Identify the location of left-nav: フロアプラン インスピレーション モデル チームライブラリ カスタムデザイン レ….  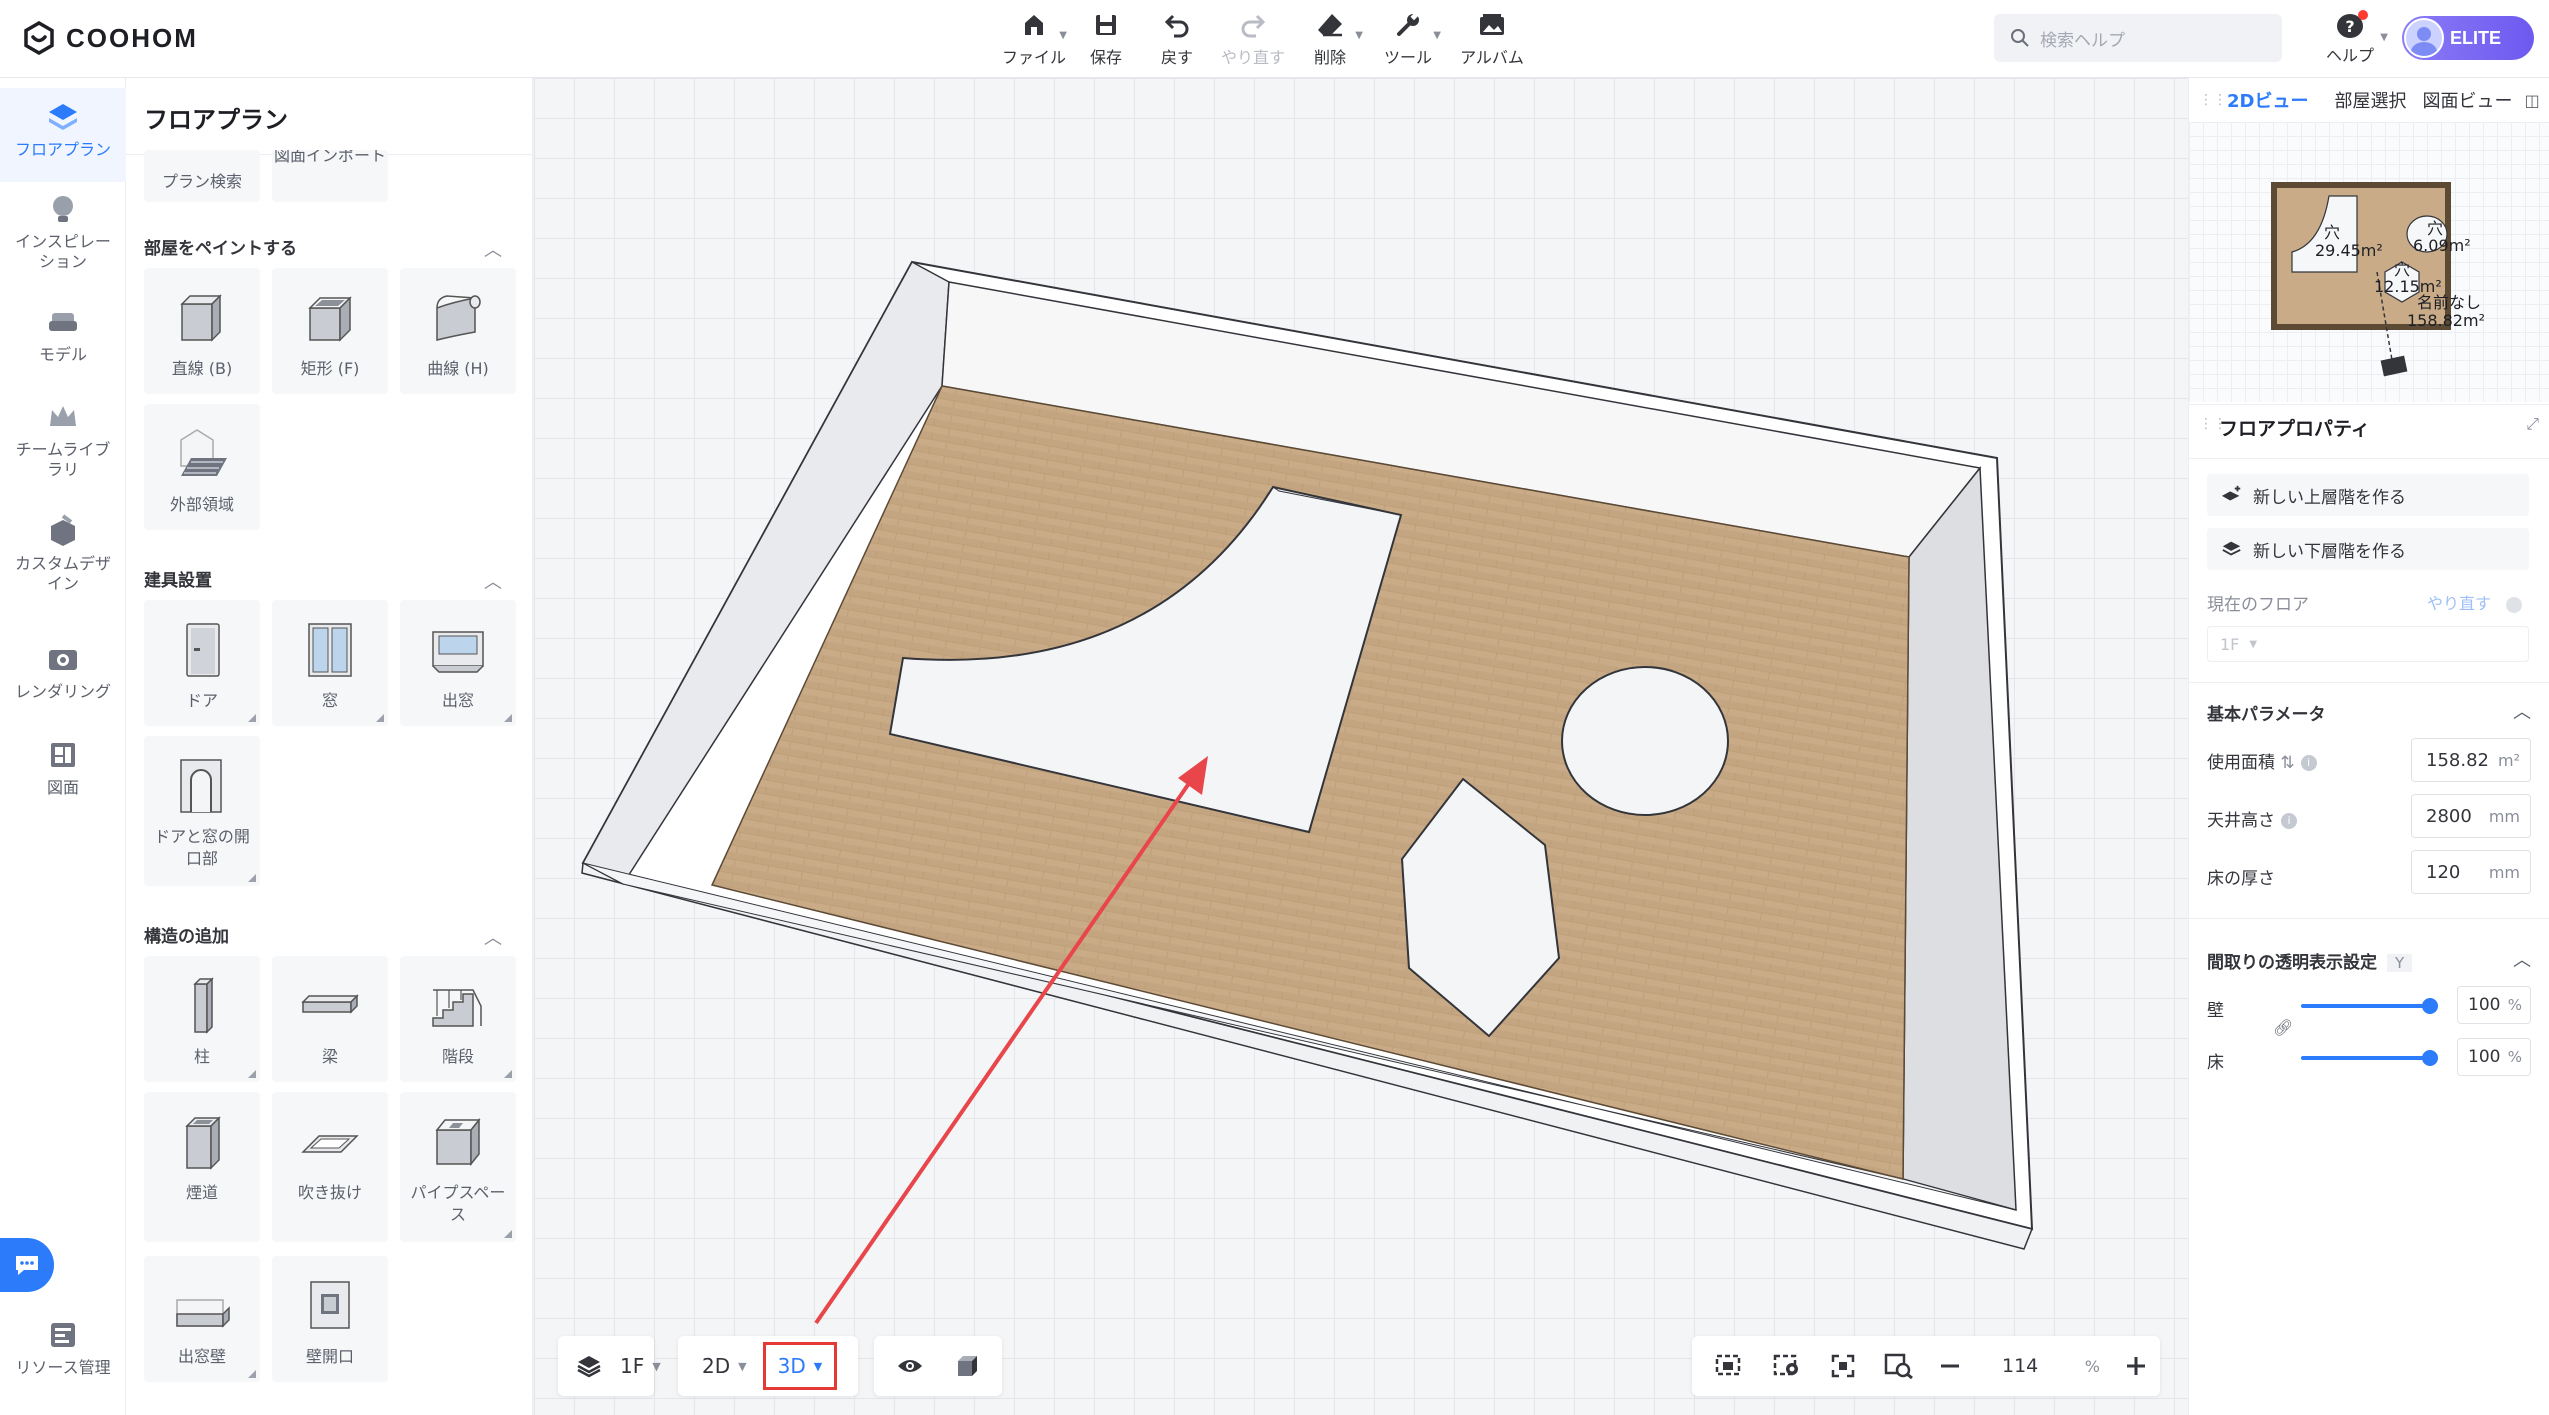
(63, 746).